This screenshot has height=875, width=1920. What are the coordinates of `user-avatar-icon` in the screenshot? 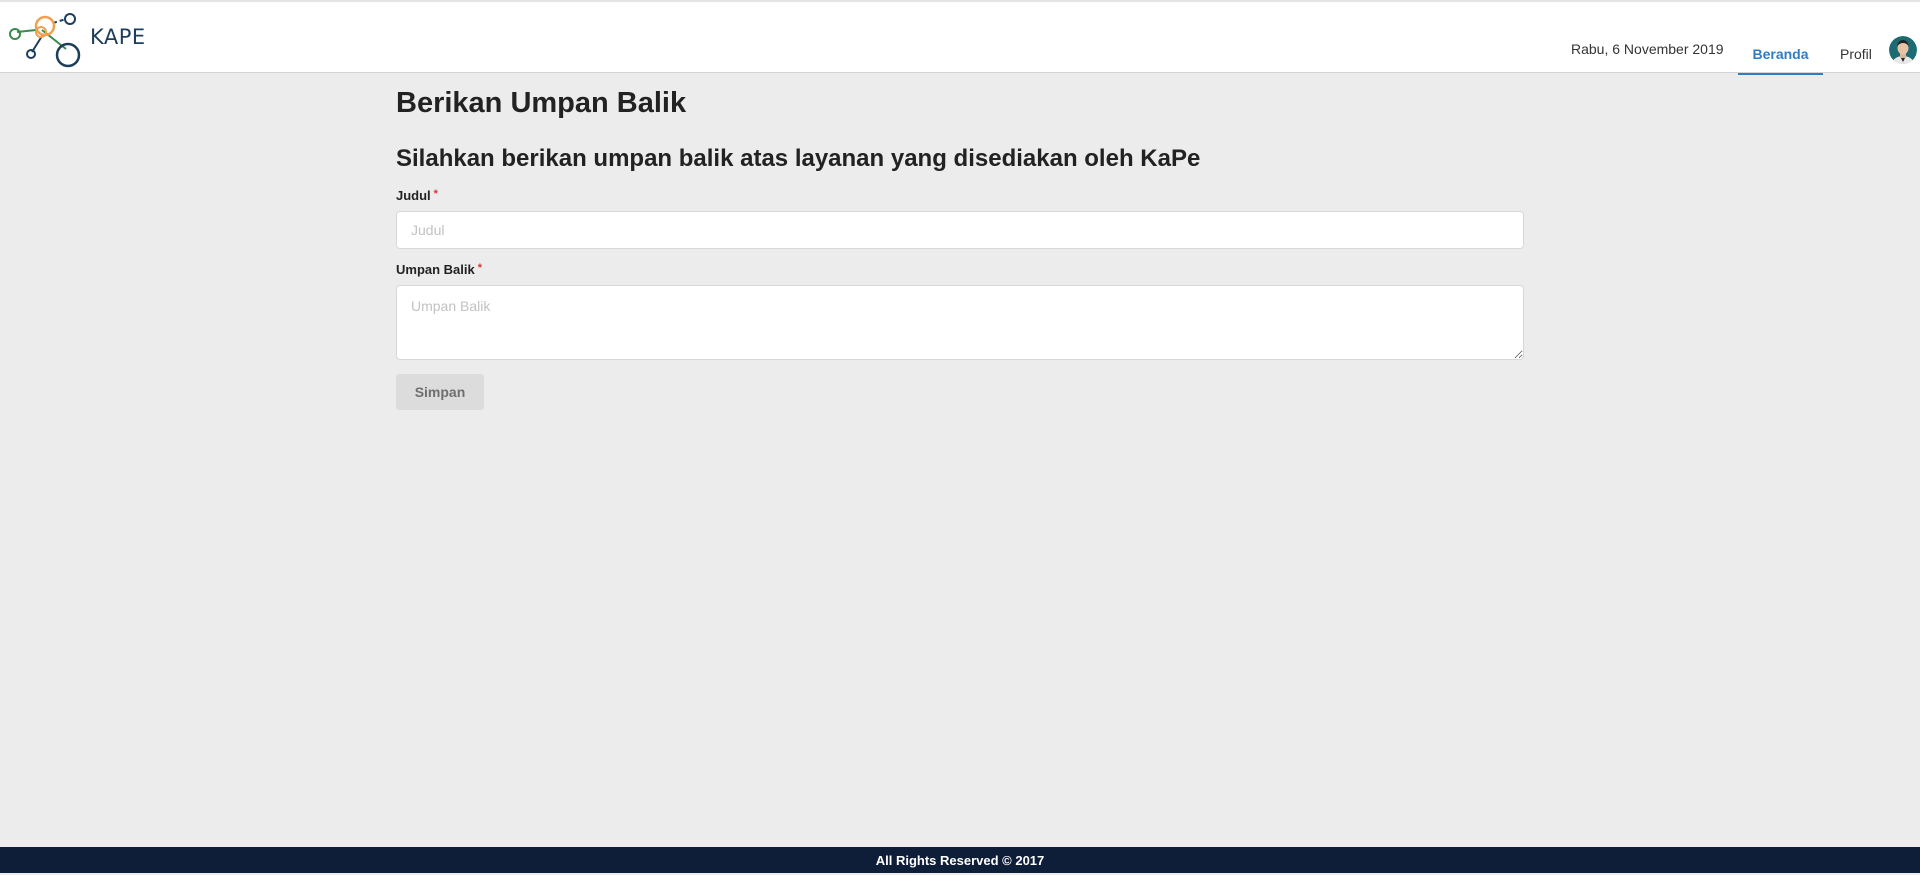 It's located at (1903, 50).